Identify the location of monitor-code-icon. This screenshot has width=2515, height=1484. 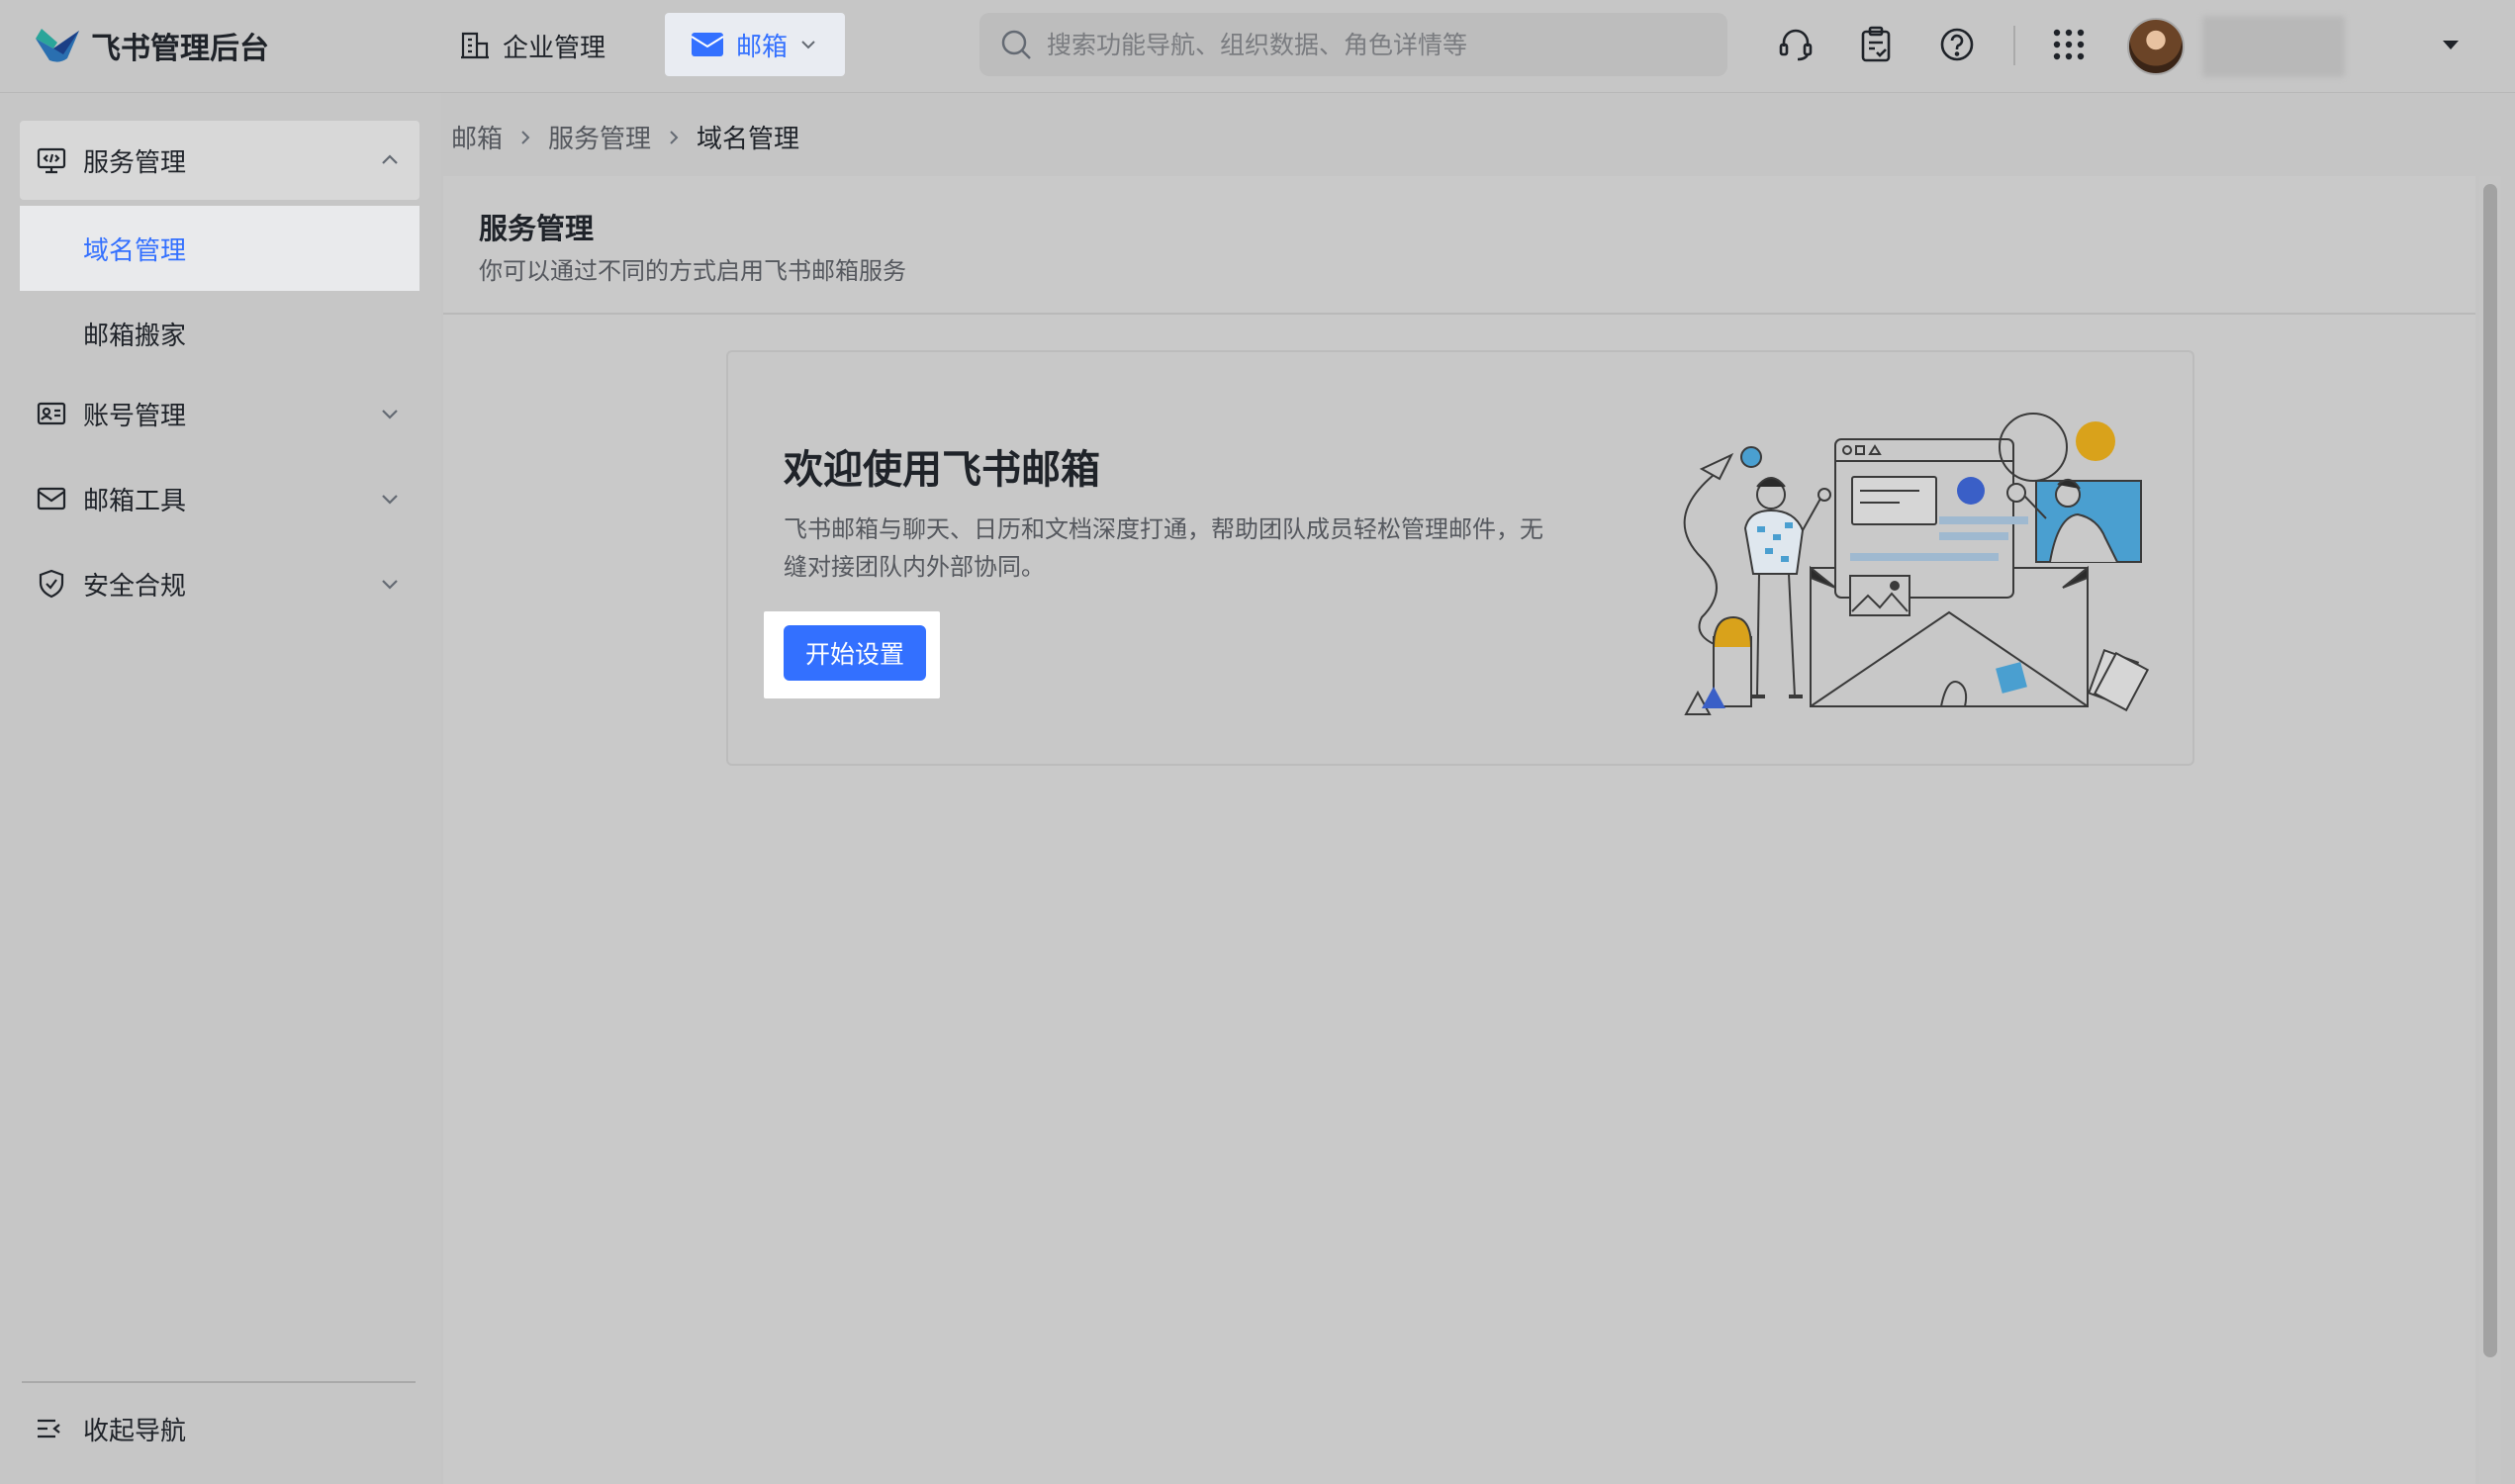
(52, 160).